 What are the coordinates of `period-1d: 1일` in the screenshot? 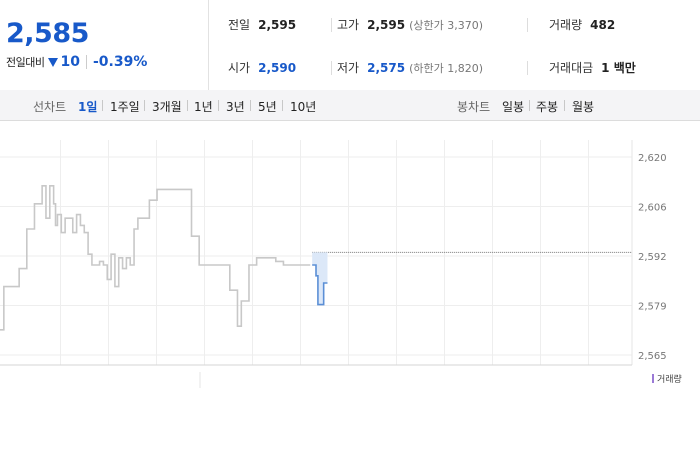 It's located at (87, 106).